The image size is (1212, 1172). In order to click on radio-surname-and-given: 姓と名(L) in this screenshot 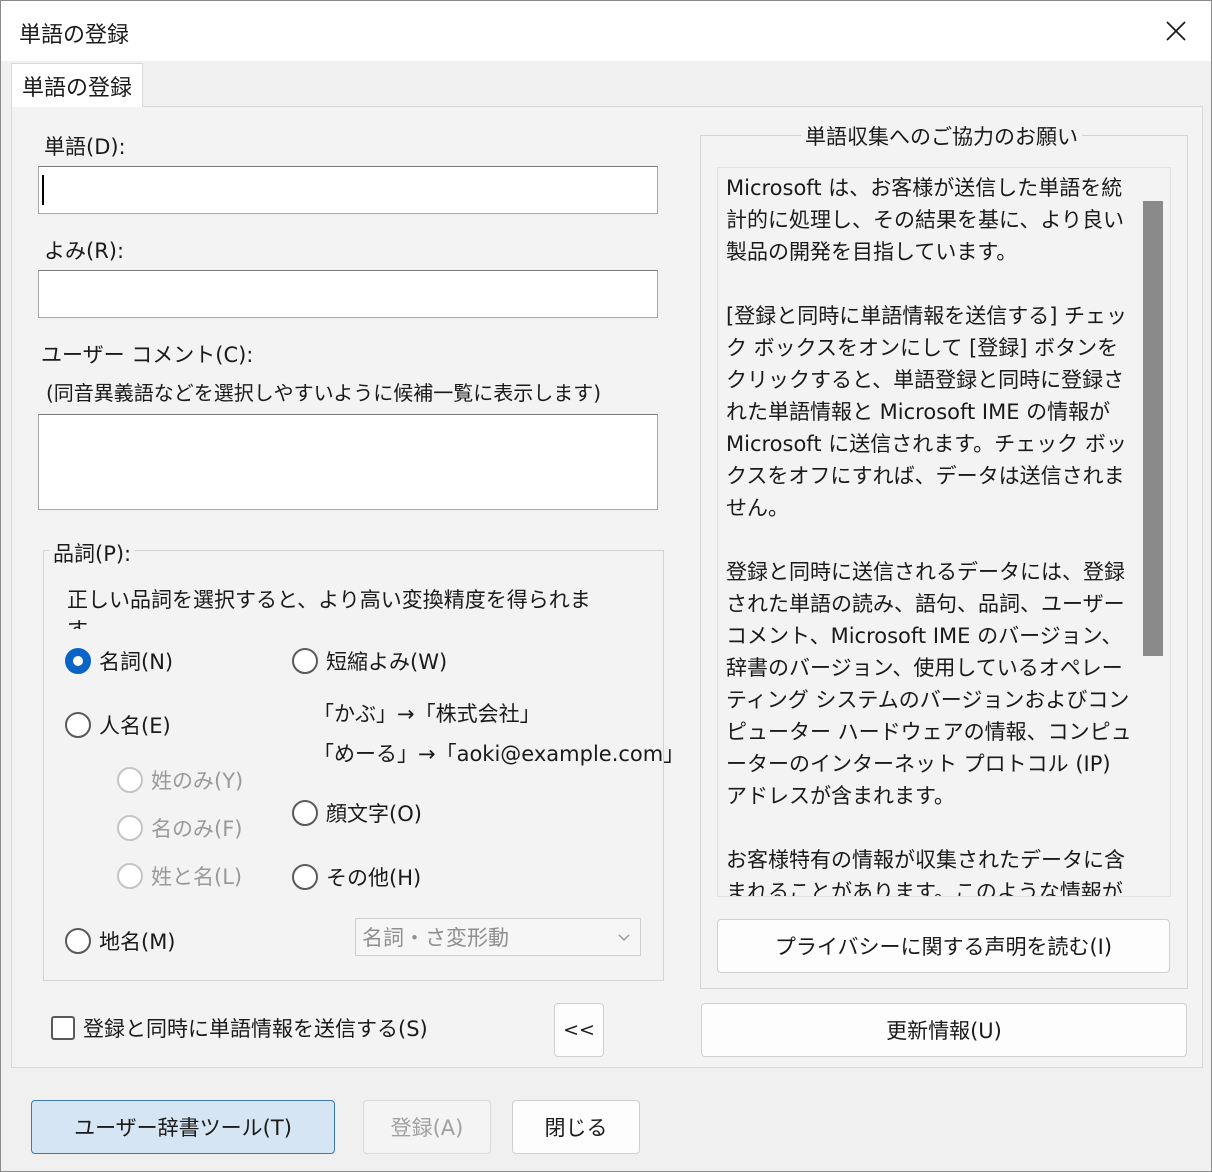, I will do `click(179, 876)`.